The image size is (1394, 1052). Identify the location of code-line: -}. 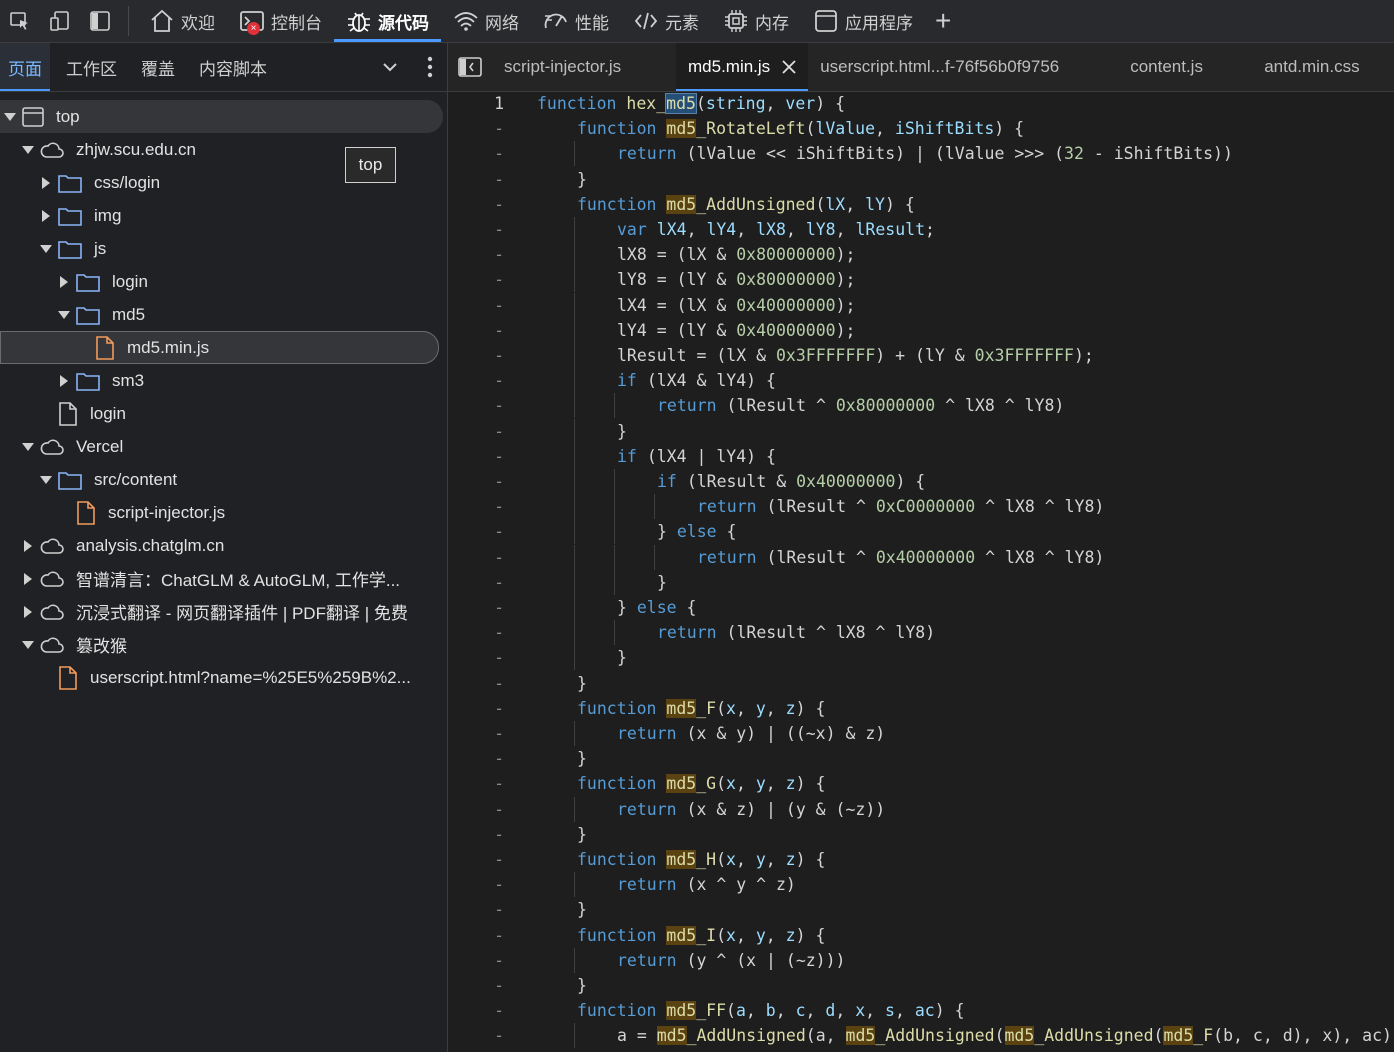
(921, 909).